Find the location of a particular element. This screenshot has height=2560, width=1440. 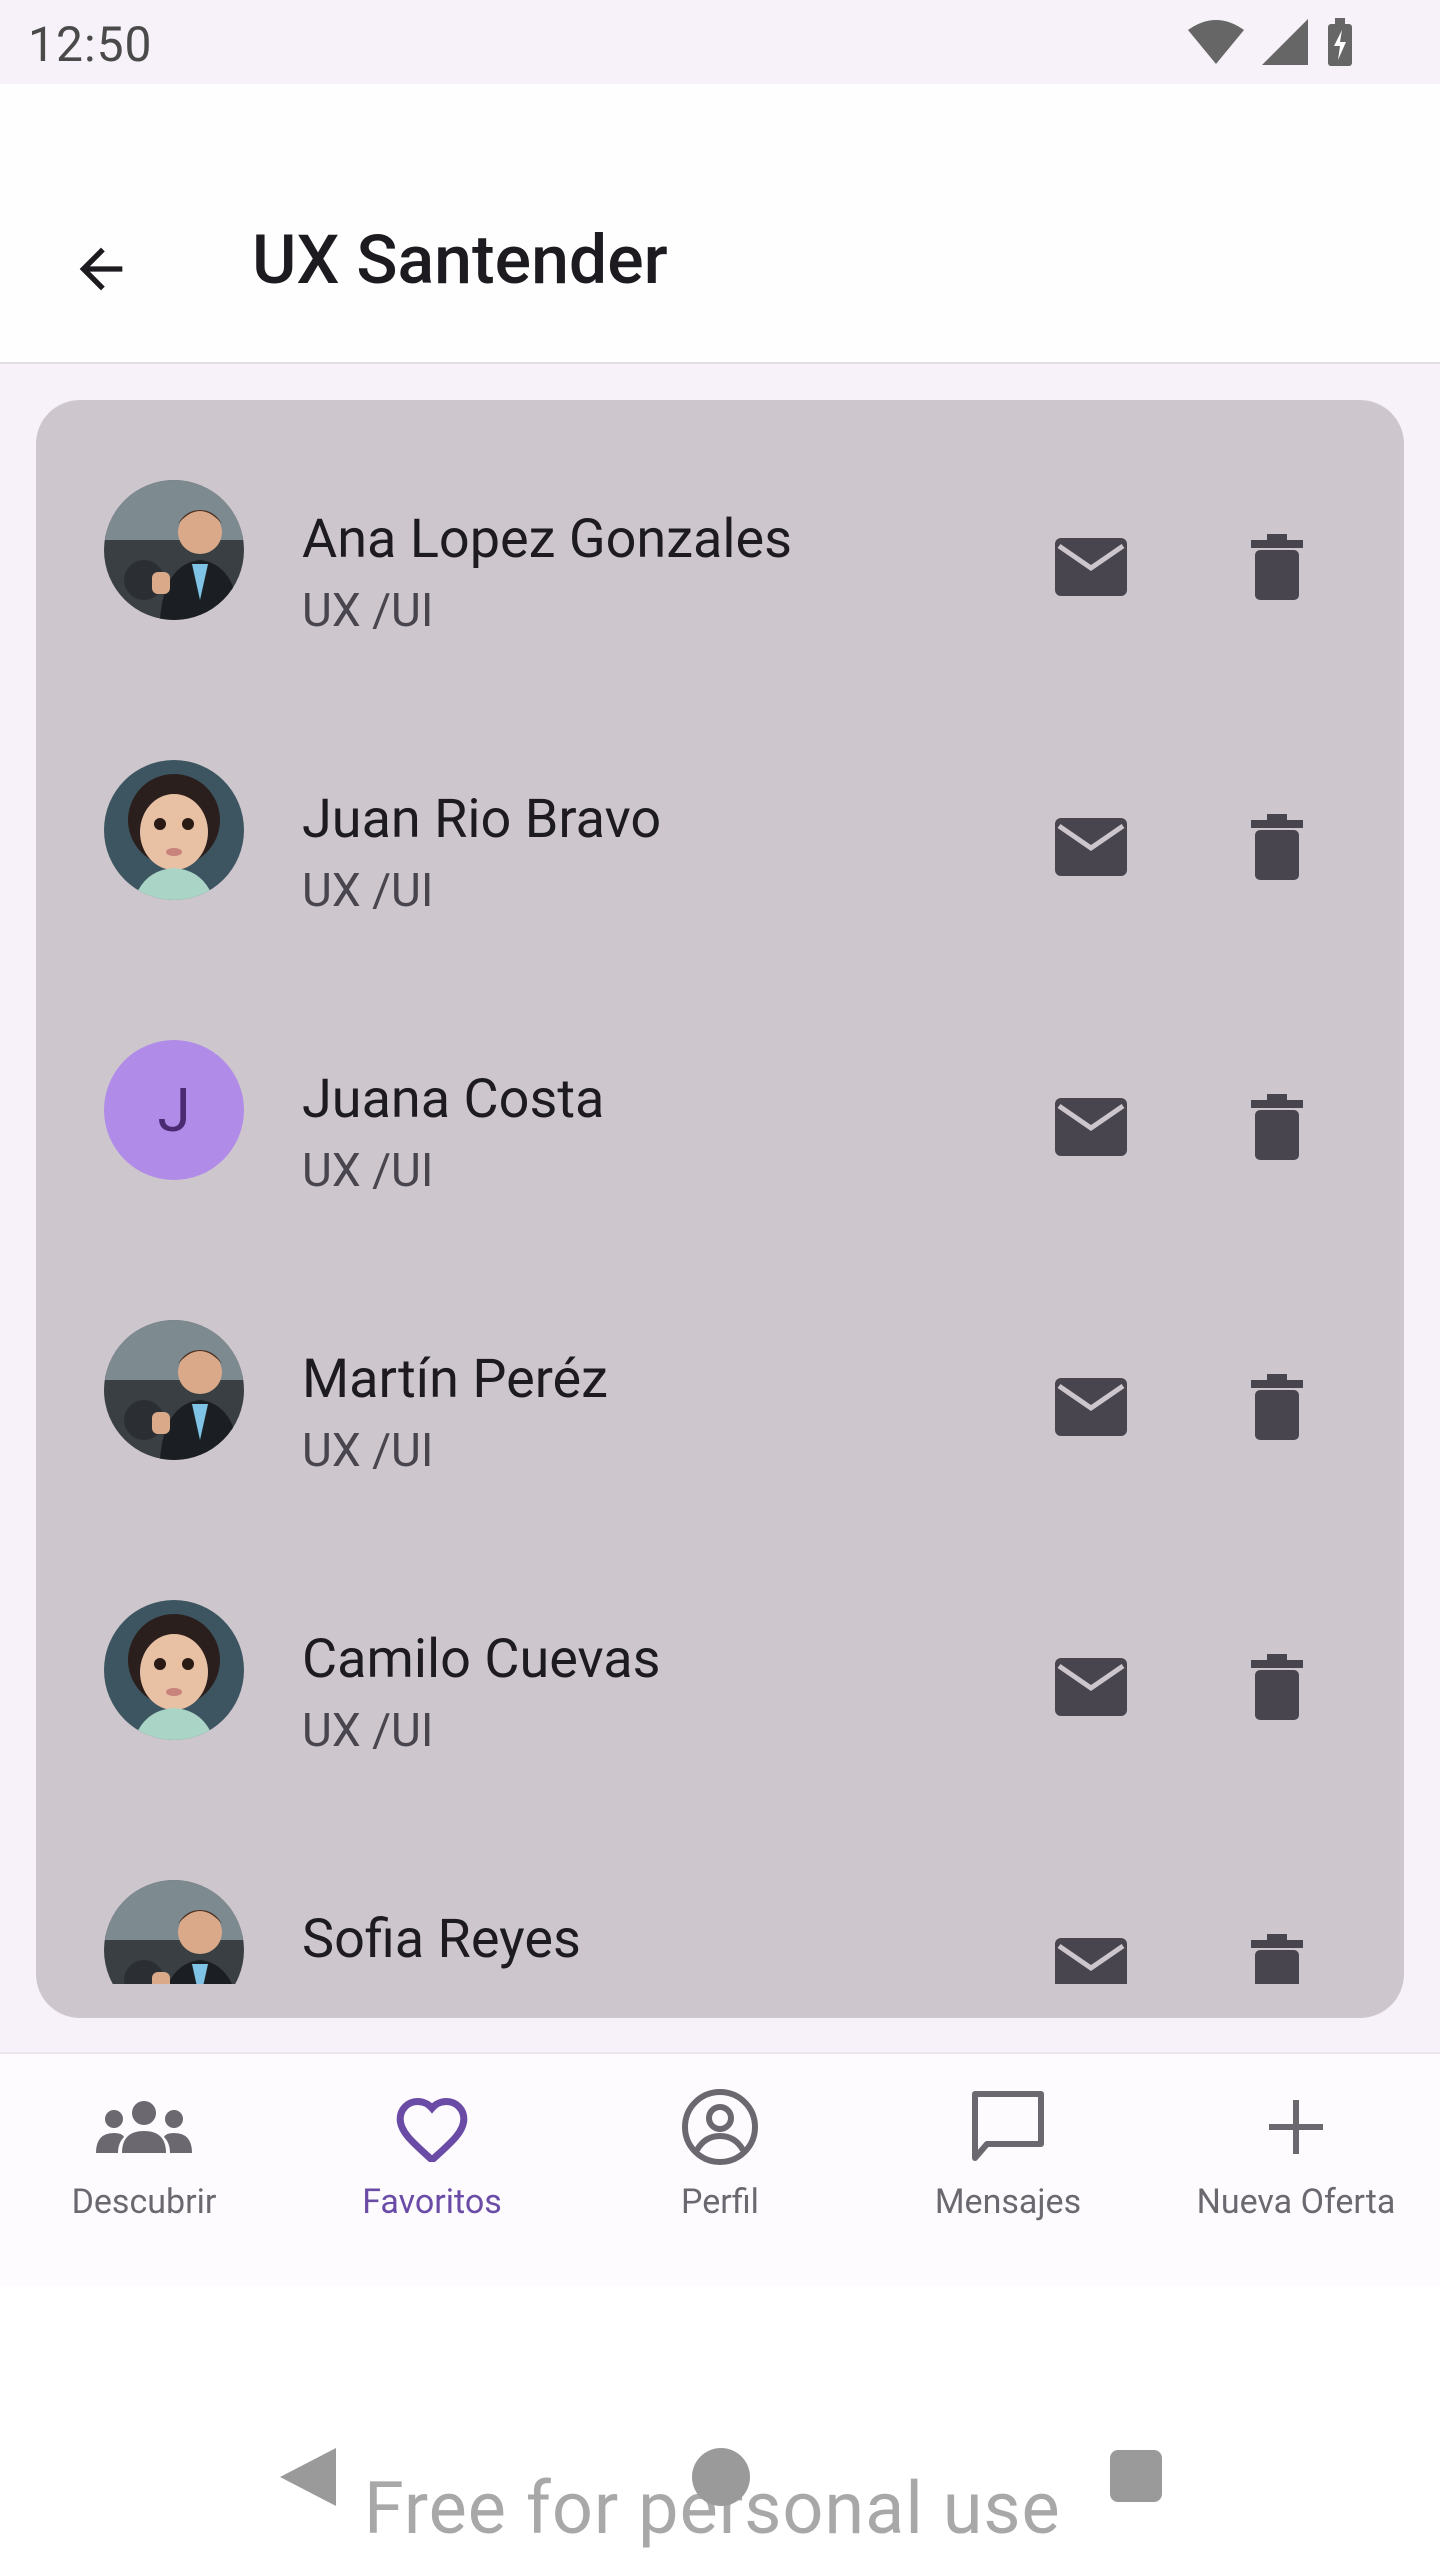

status-bar: 12:50 is located at coordinates (720, 42).